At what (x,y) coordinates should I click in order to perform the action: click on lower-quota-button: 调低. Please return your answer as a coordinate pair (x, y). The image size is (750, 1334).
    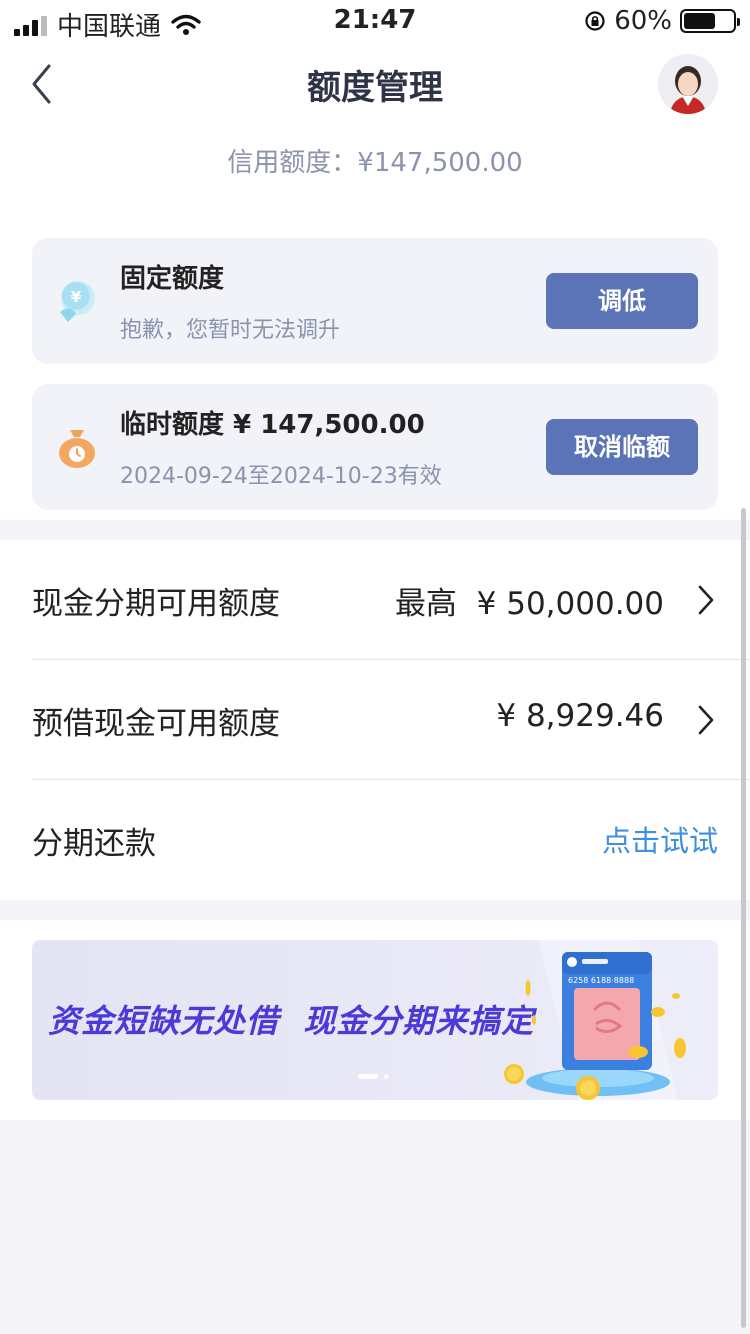
    Looking at the image, I should click on (622, 301).